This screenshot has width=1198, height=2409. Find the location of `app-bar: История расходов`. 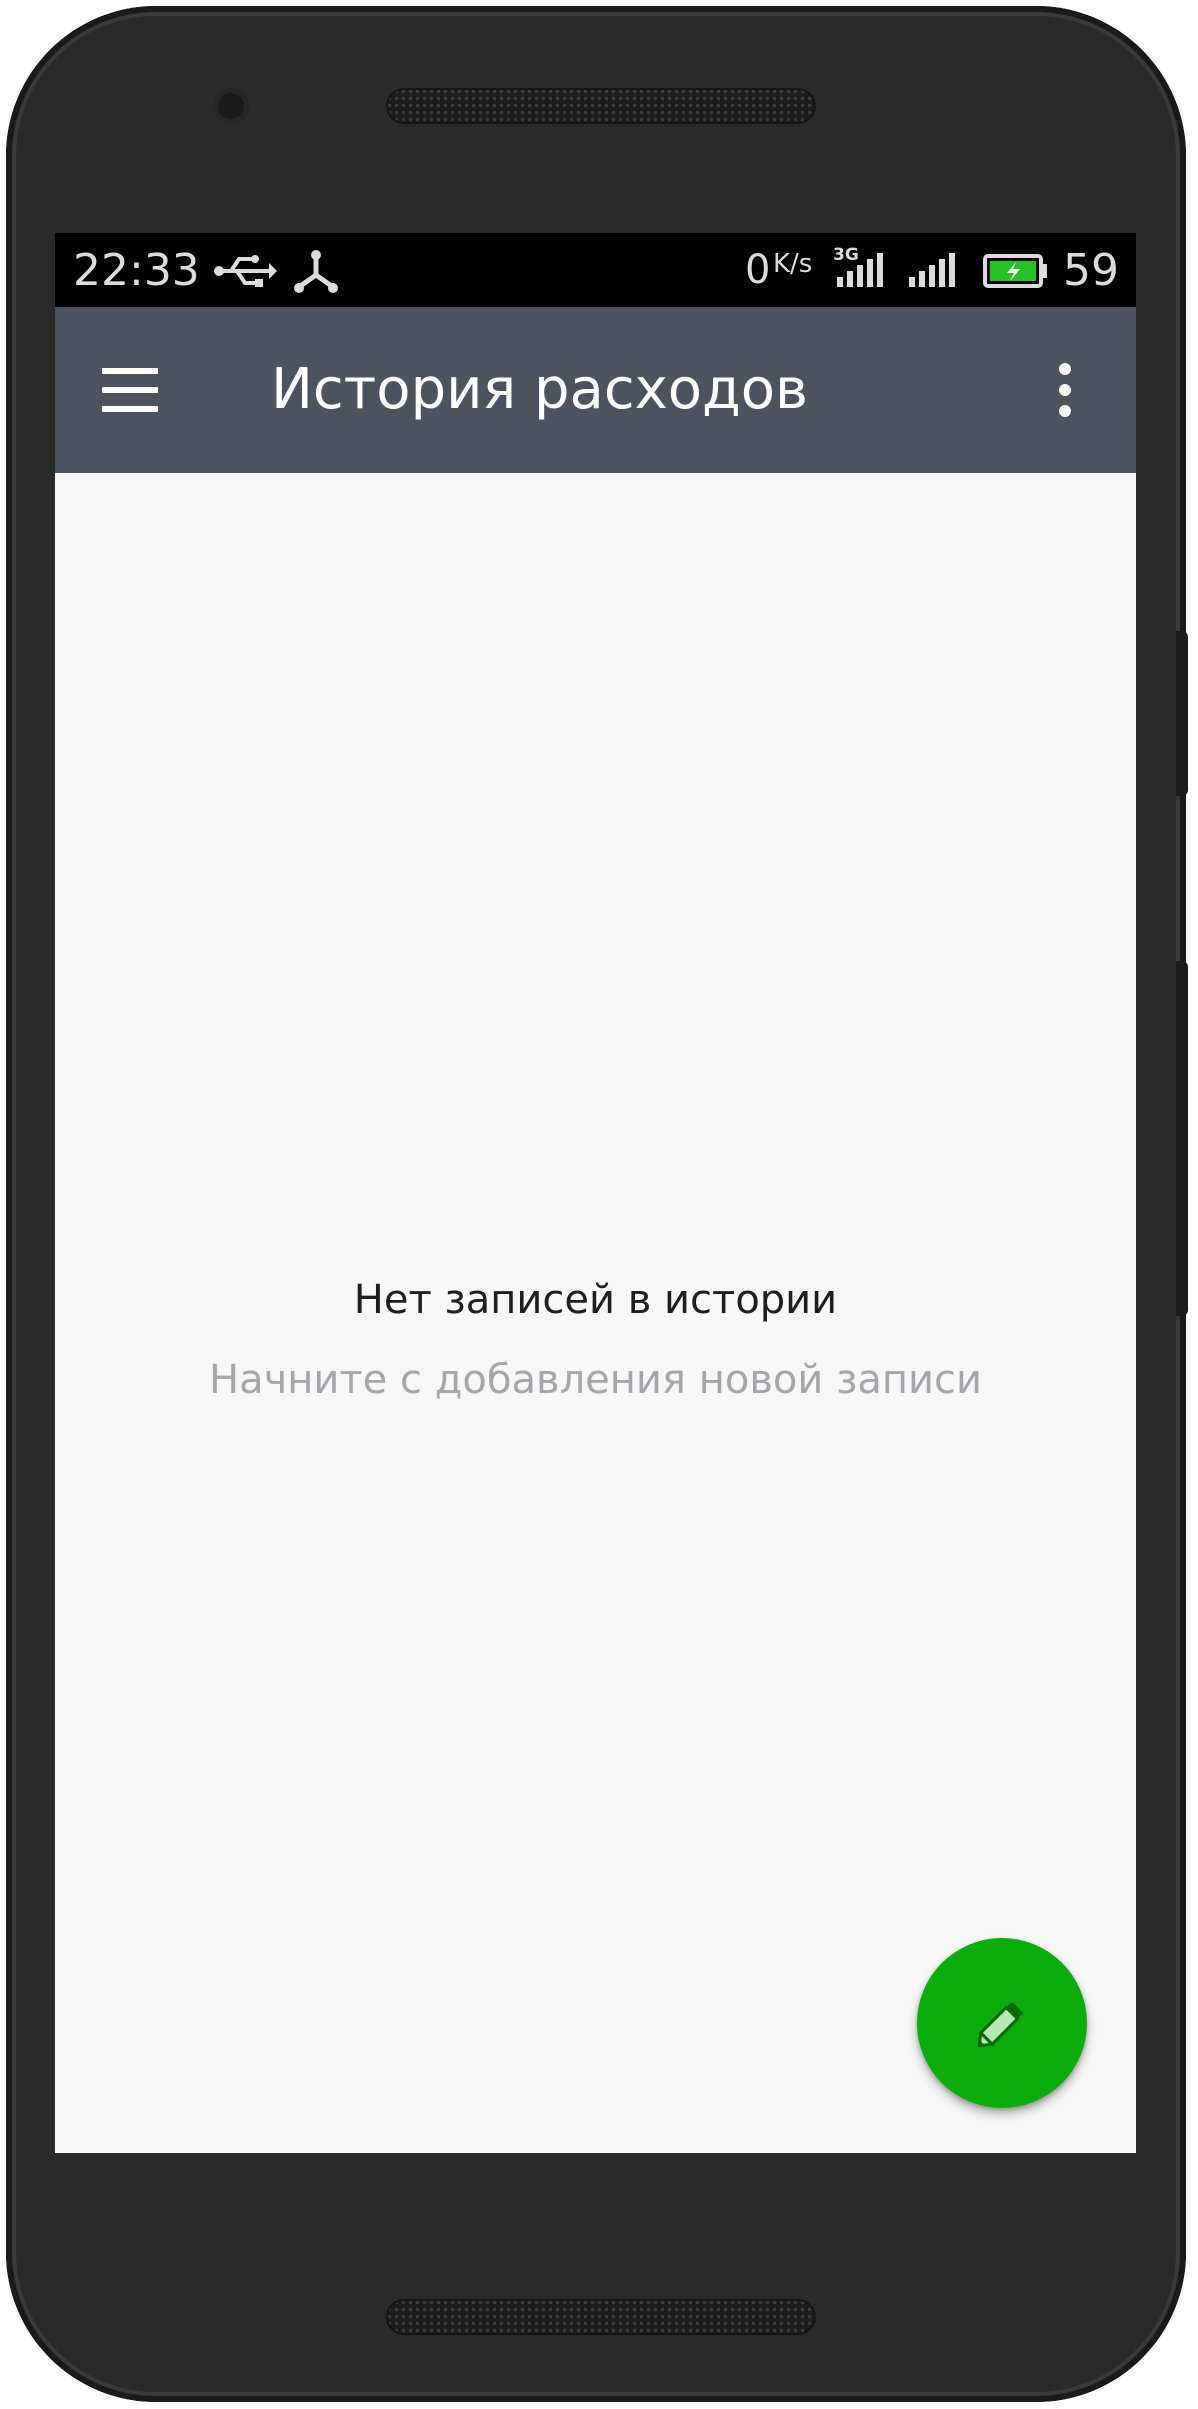

app-bar: История расходов is located at coordinates (595, 390).